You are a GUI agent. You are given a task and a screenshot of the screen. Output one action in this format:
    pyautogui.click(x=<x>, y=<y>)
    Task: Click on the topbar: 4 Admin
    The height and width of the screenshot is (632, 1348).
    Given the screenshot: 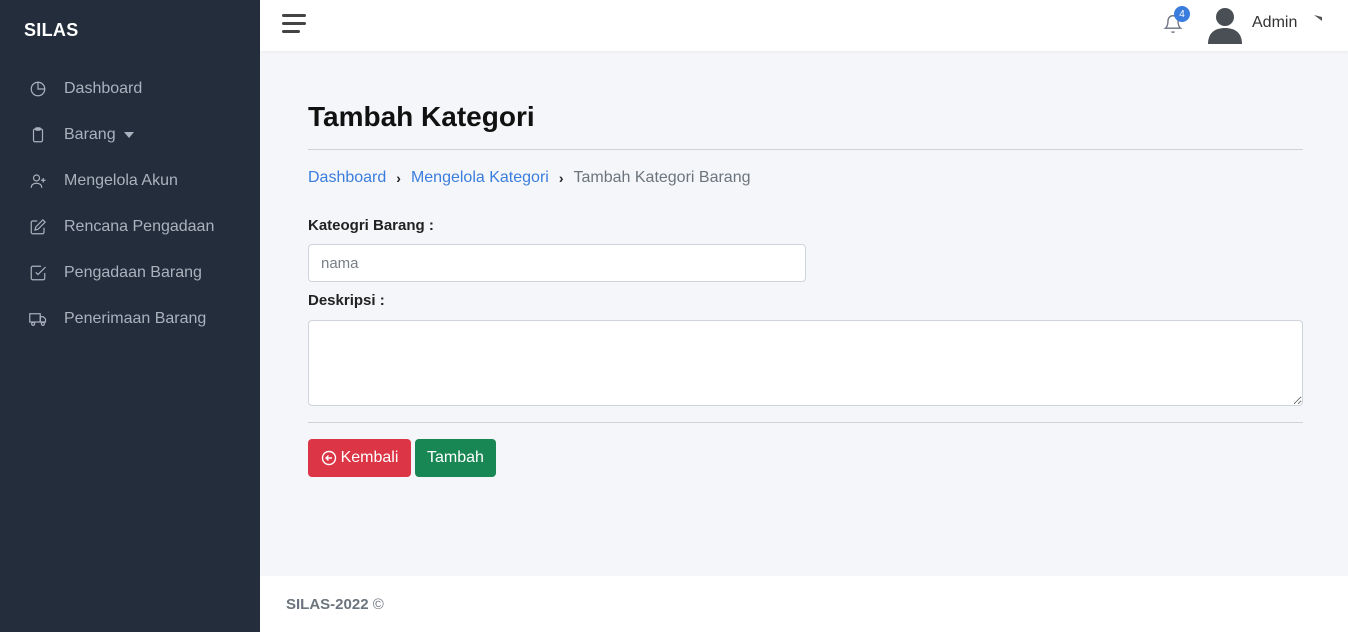 What is the action you would take?
    pyautogui.click(x=804, y=25)
    